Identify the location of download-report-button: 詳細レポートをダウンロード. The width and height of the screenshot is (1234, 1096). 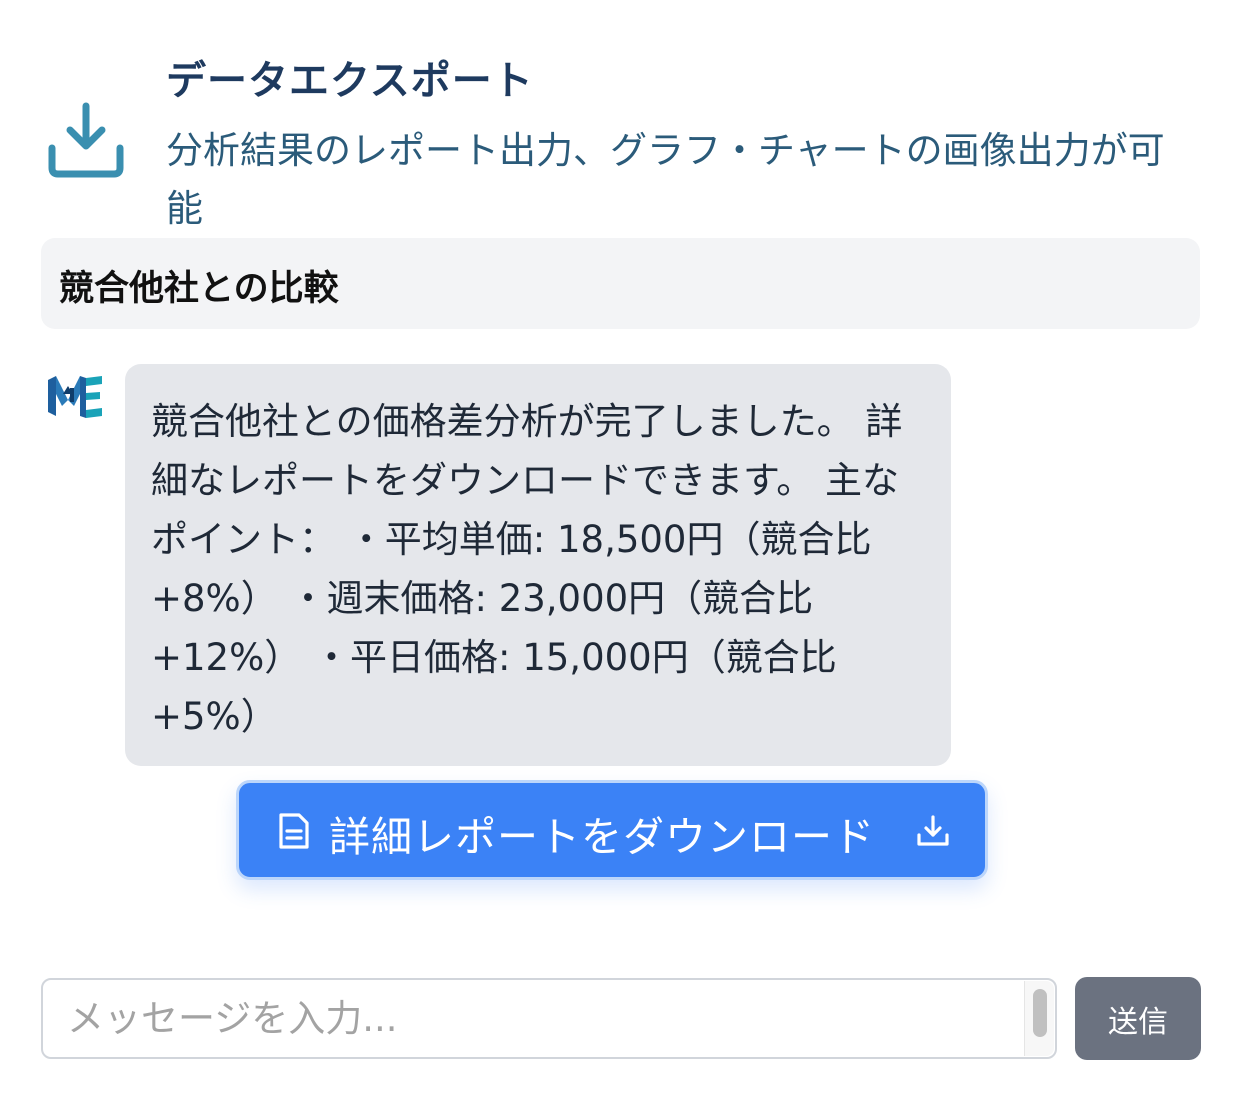
(612, 830).